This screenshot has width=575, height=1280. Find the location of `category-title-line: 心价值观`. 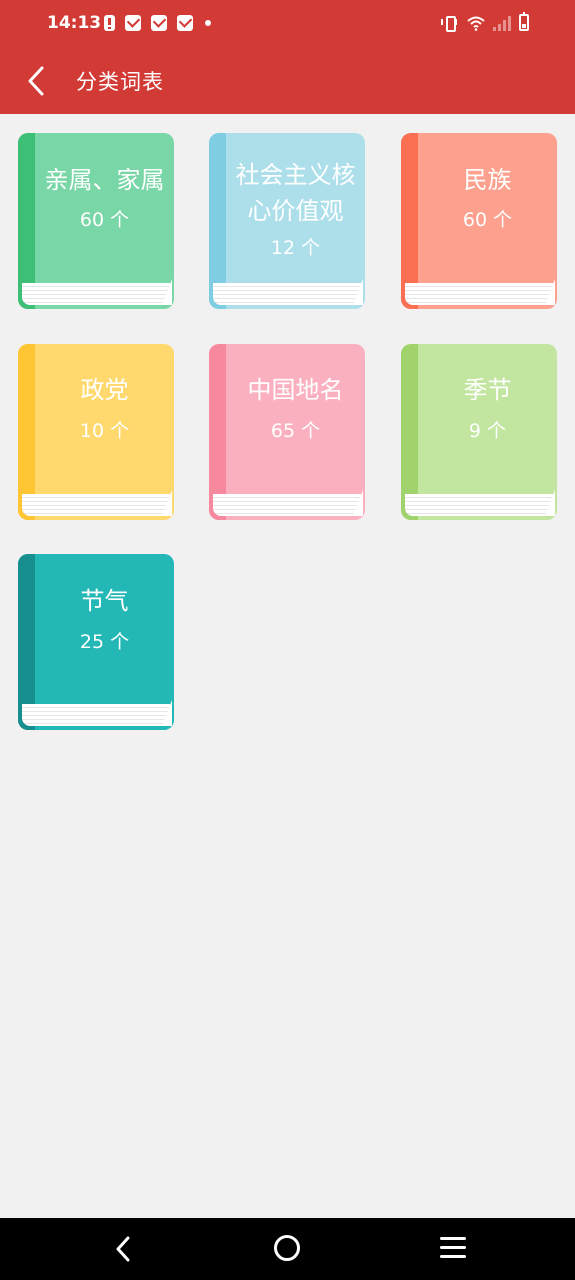

category-title-line: 心价值观 is located at coordinates (295, 211).